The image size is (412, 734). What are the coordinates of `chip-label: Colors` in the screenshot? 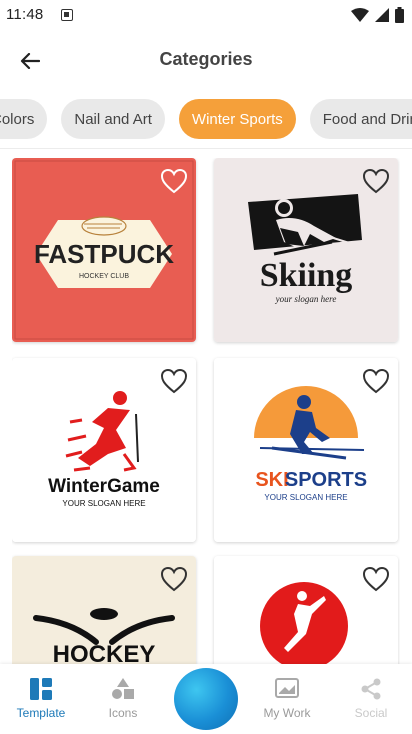 It's located at (17, 119).